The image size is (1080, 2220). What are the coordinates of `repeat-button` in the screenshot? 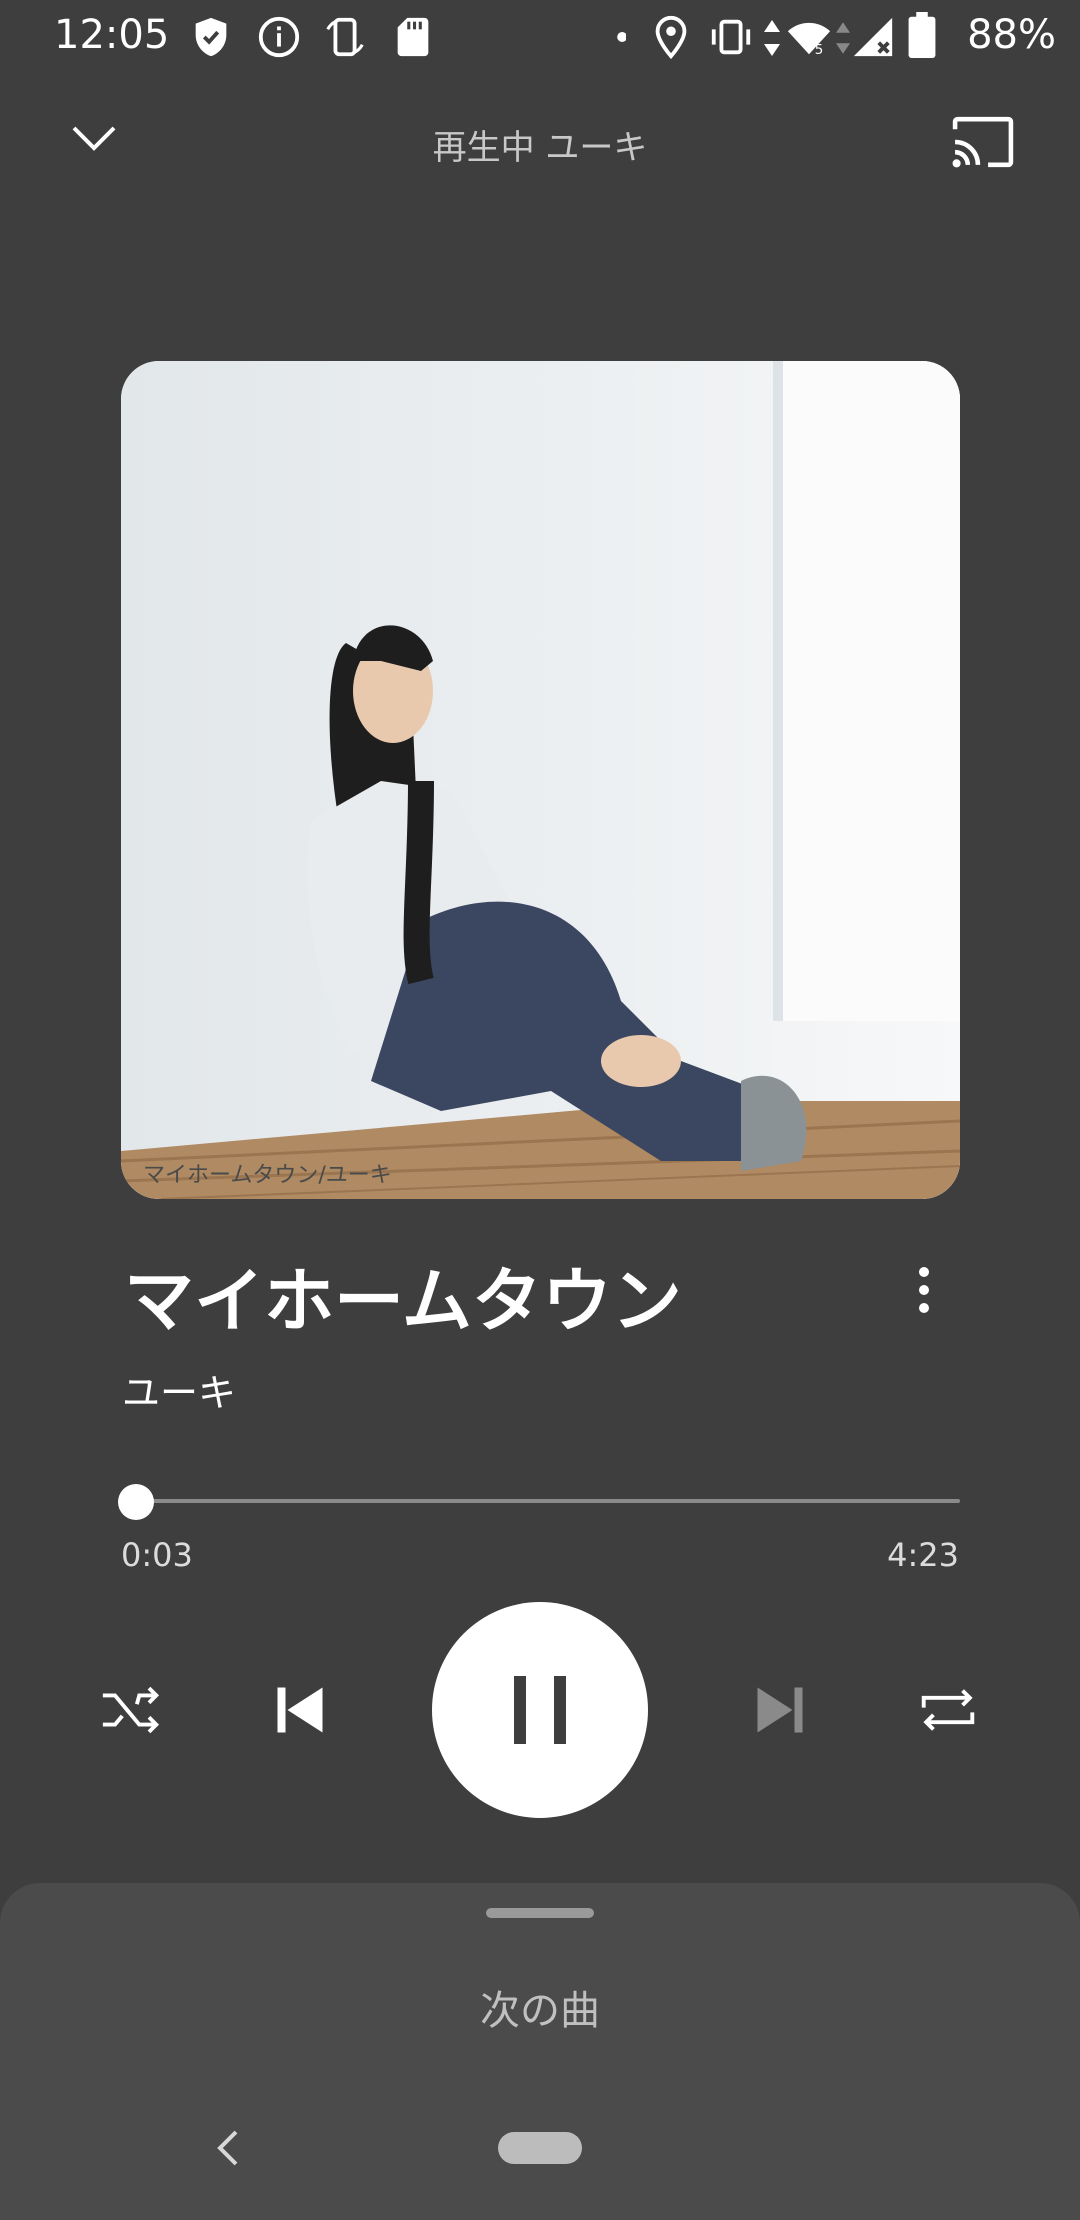 It's located at (948, 1710).